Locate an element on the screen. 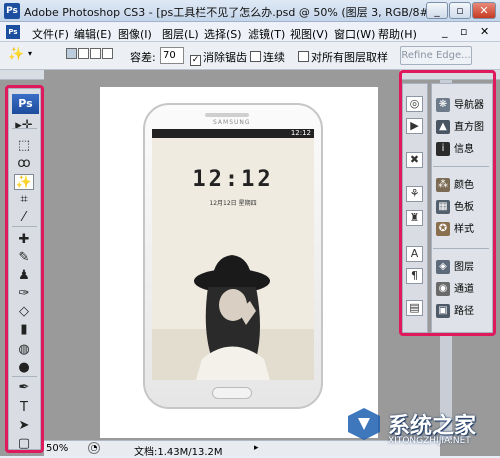  info-icon: i is located at coordinates (443, 149).